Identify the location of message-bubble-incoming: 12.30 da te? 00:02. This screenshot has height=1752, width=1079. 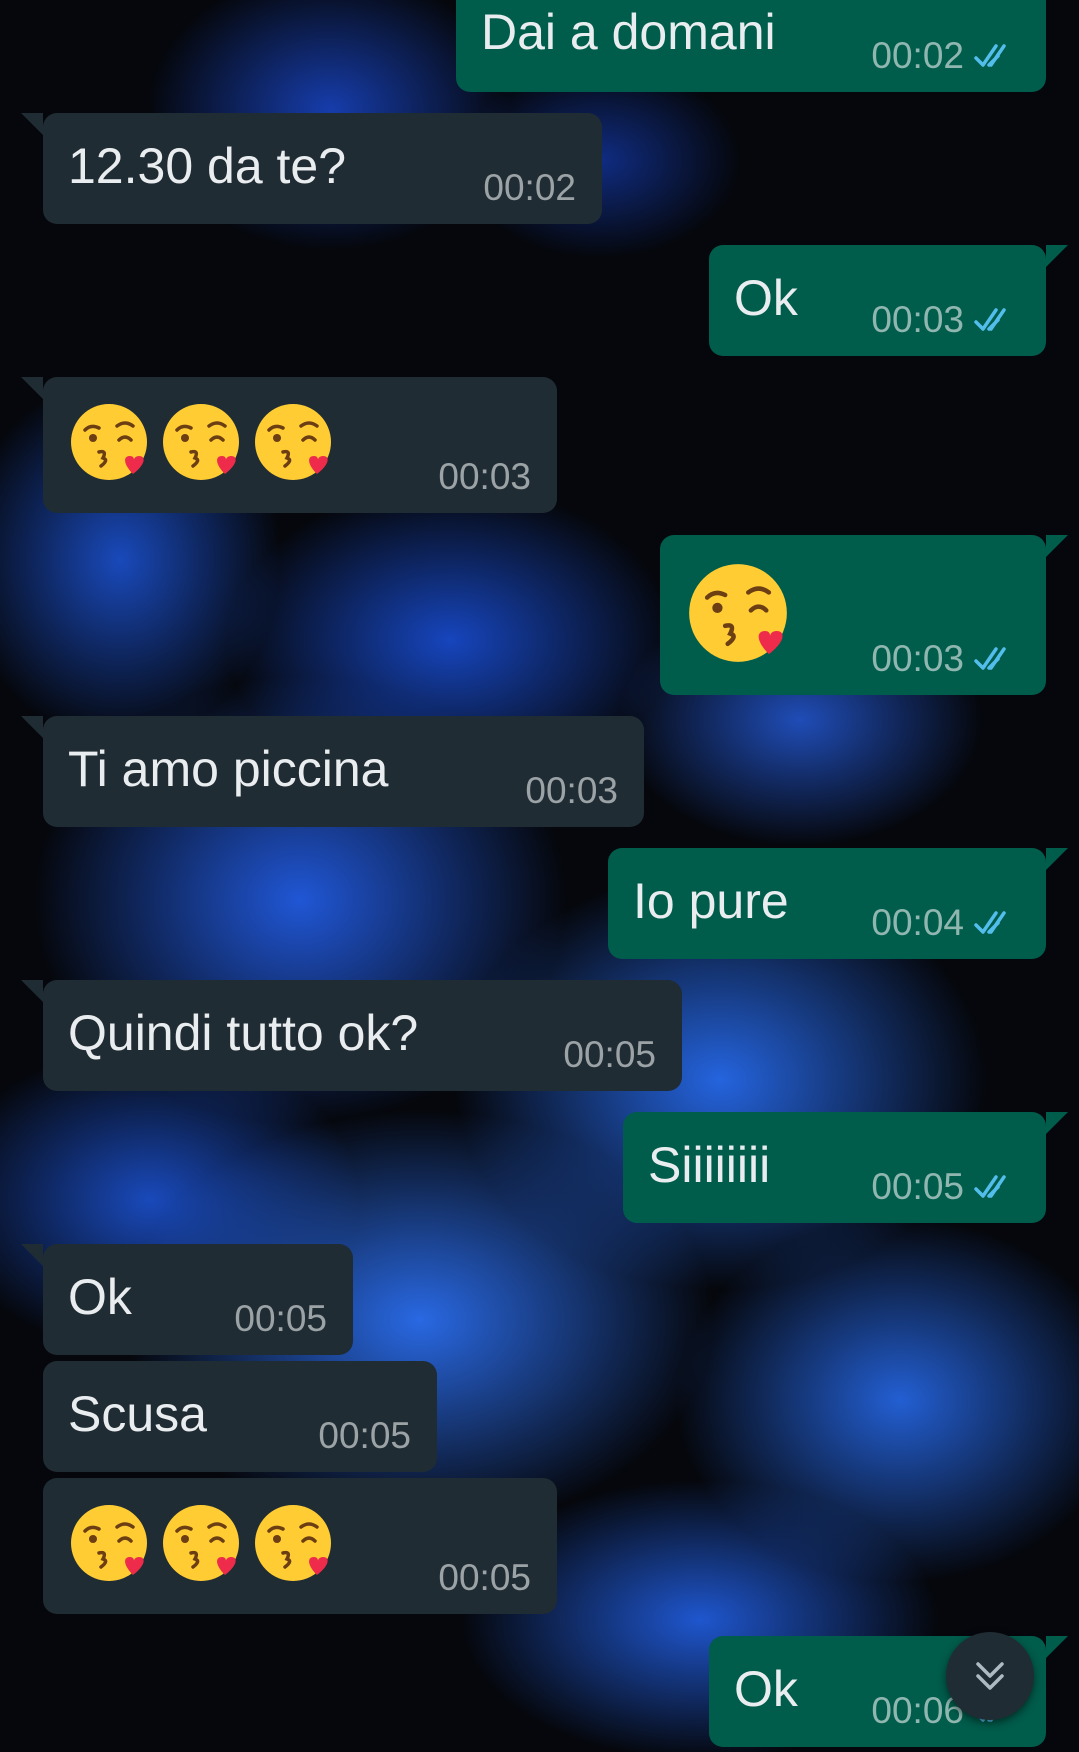
(311, 168).